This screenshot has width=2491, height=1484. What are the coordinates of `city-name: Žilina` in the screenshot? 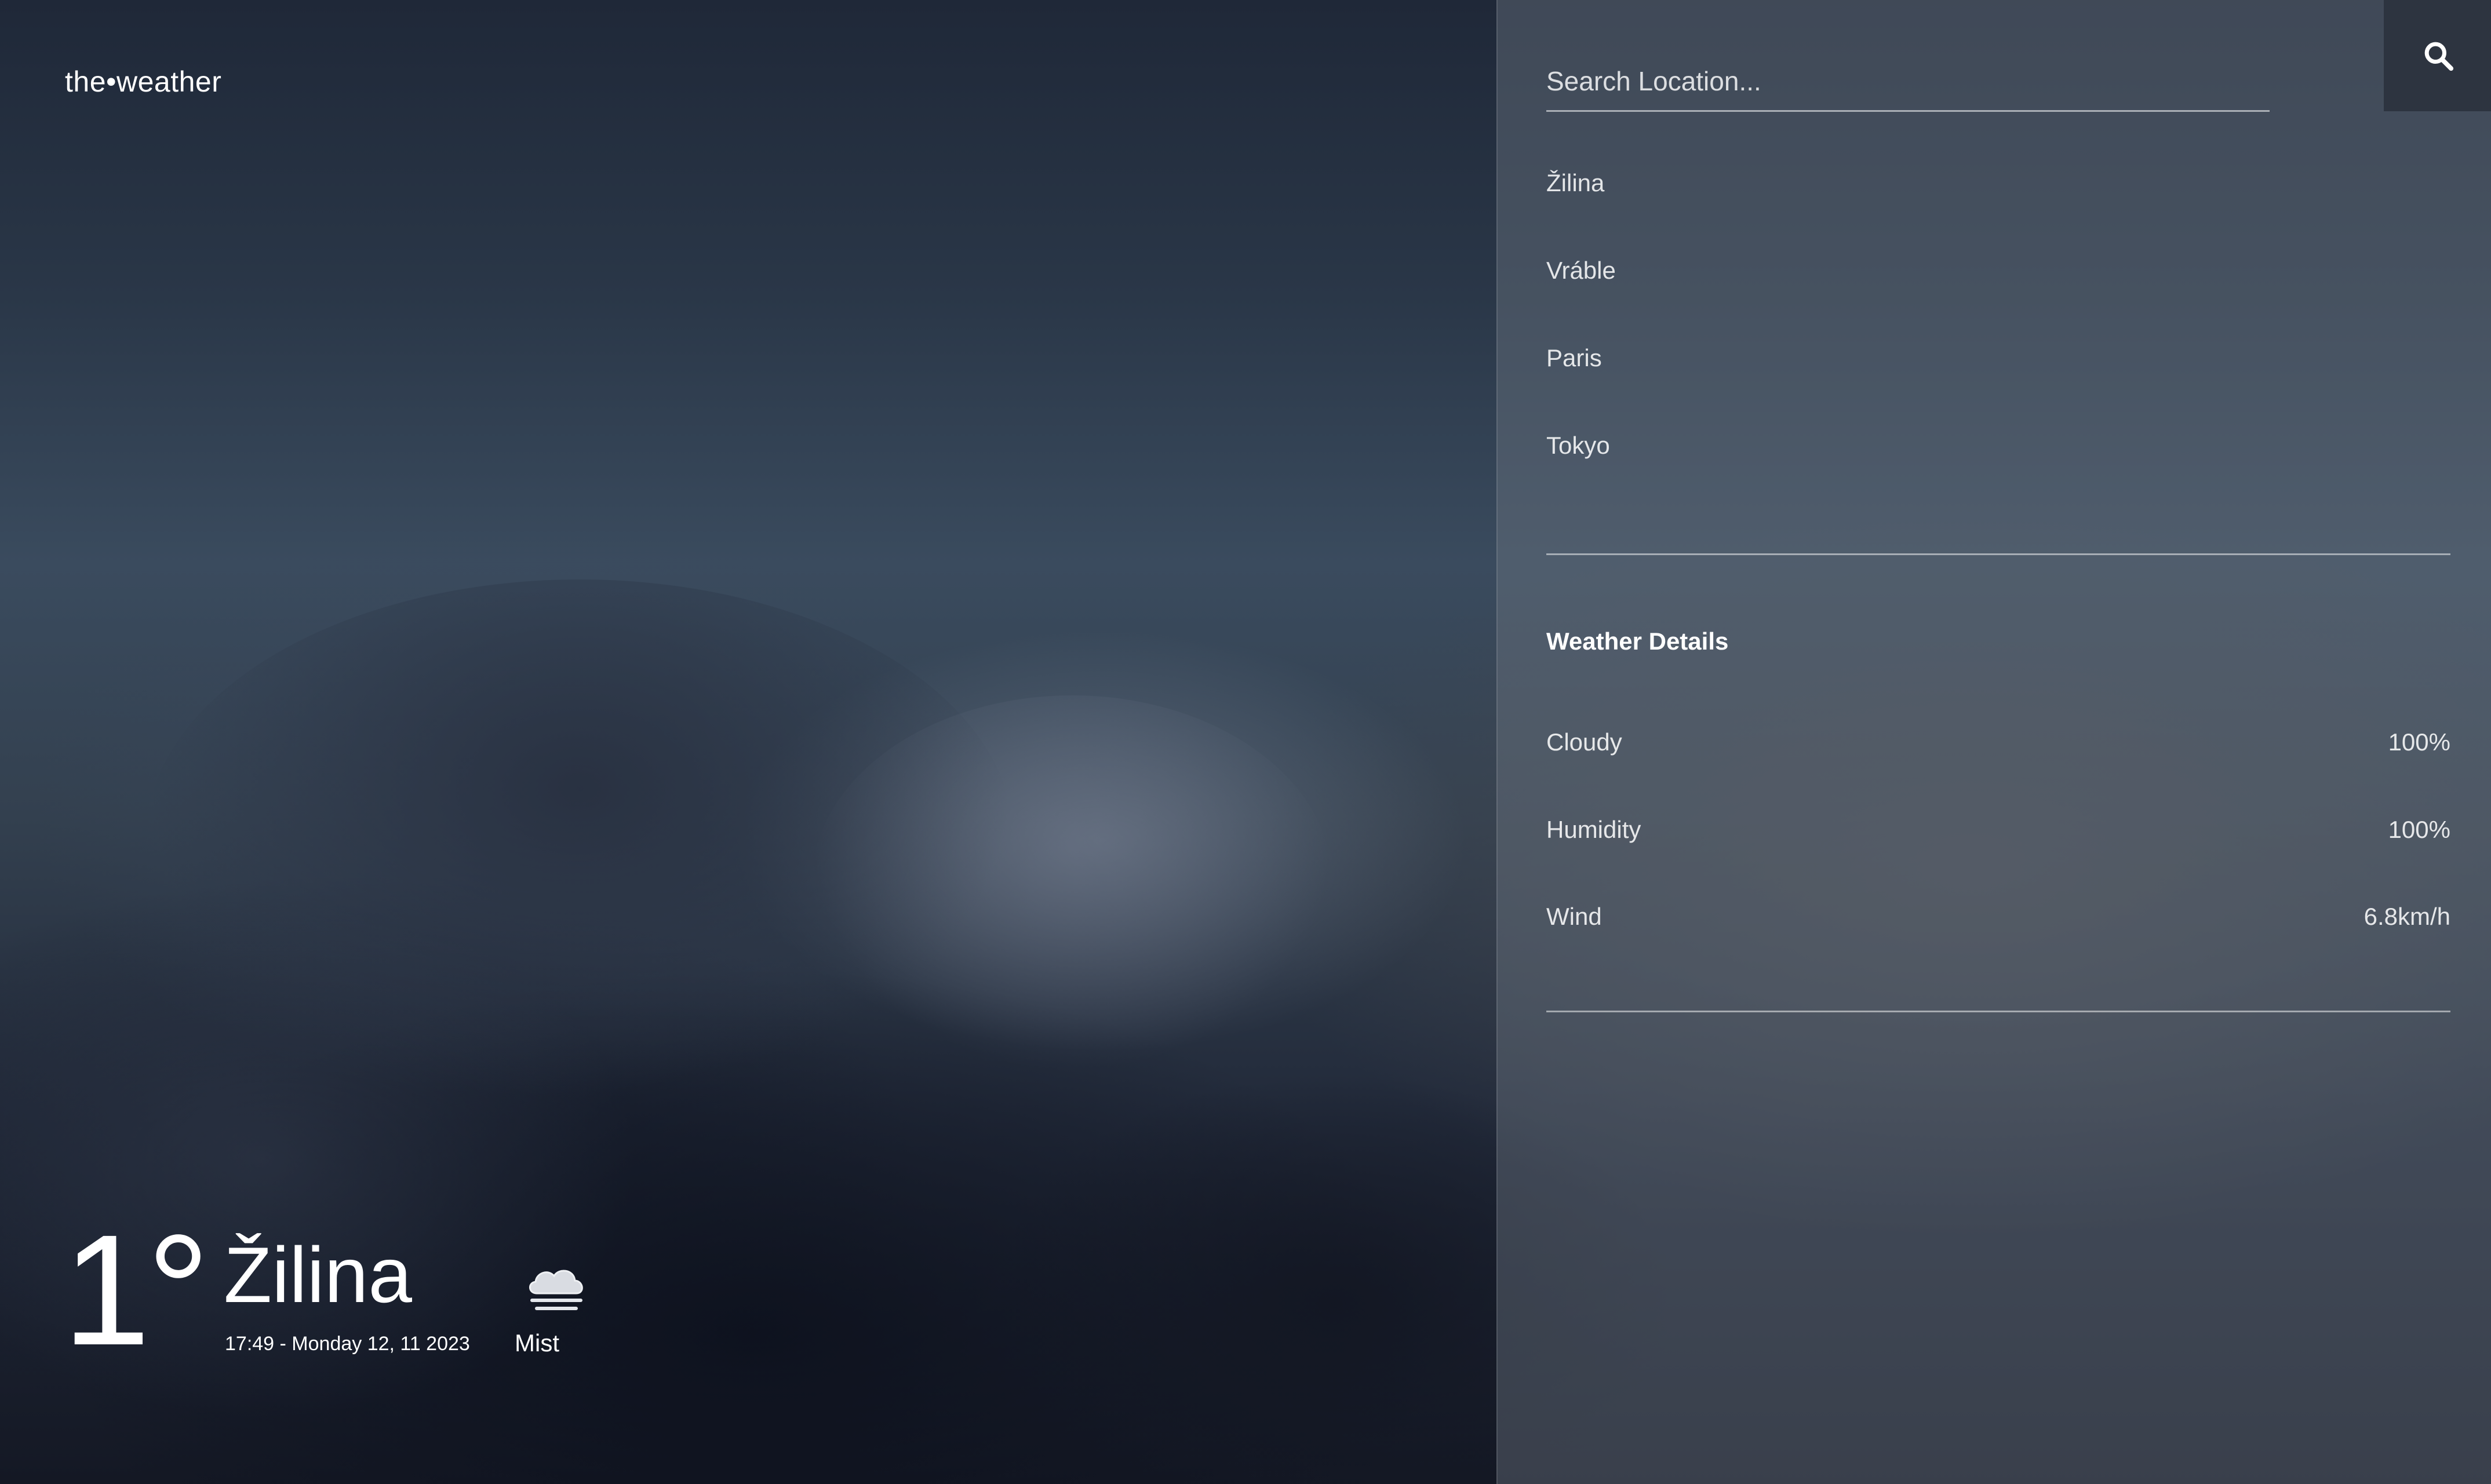 It's located at (318, 1275).